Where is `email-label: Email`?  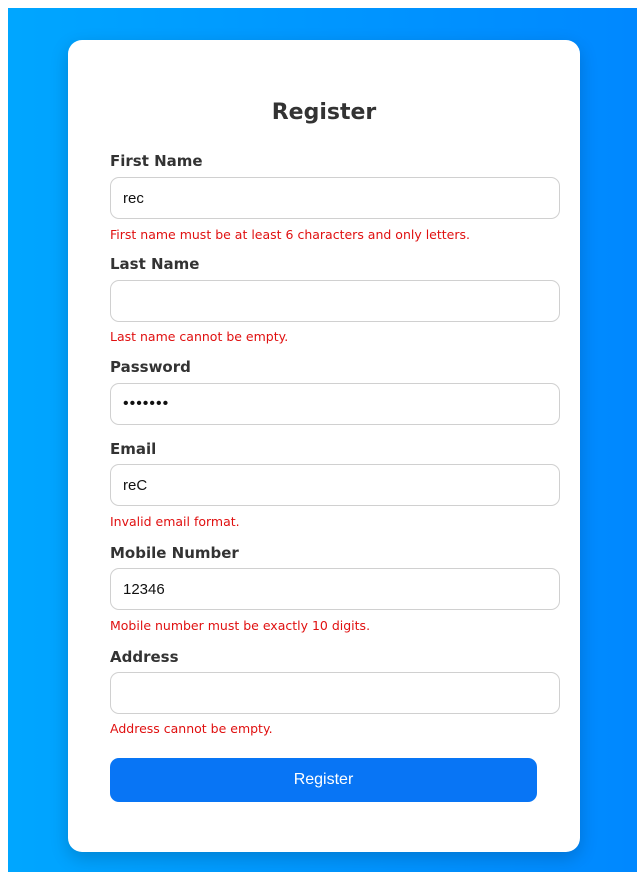 email-label: Email is located at coordinates (133, 449).